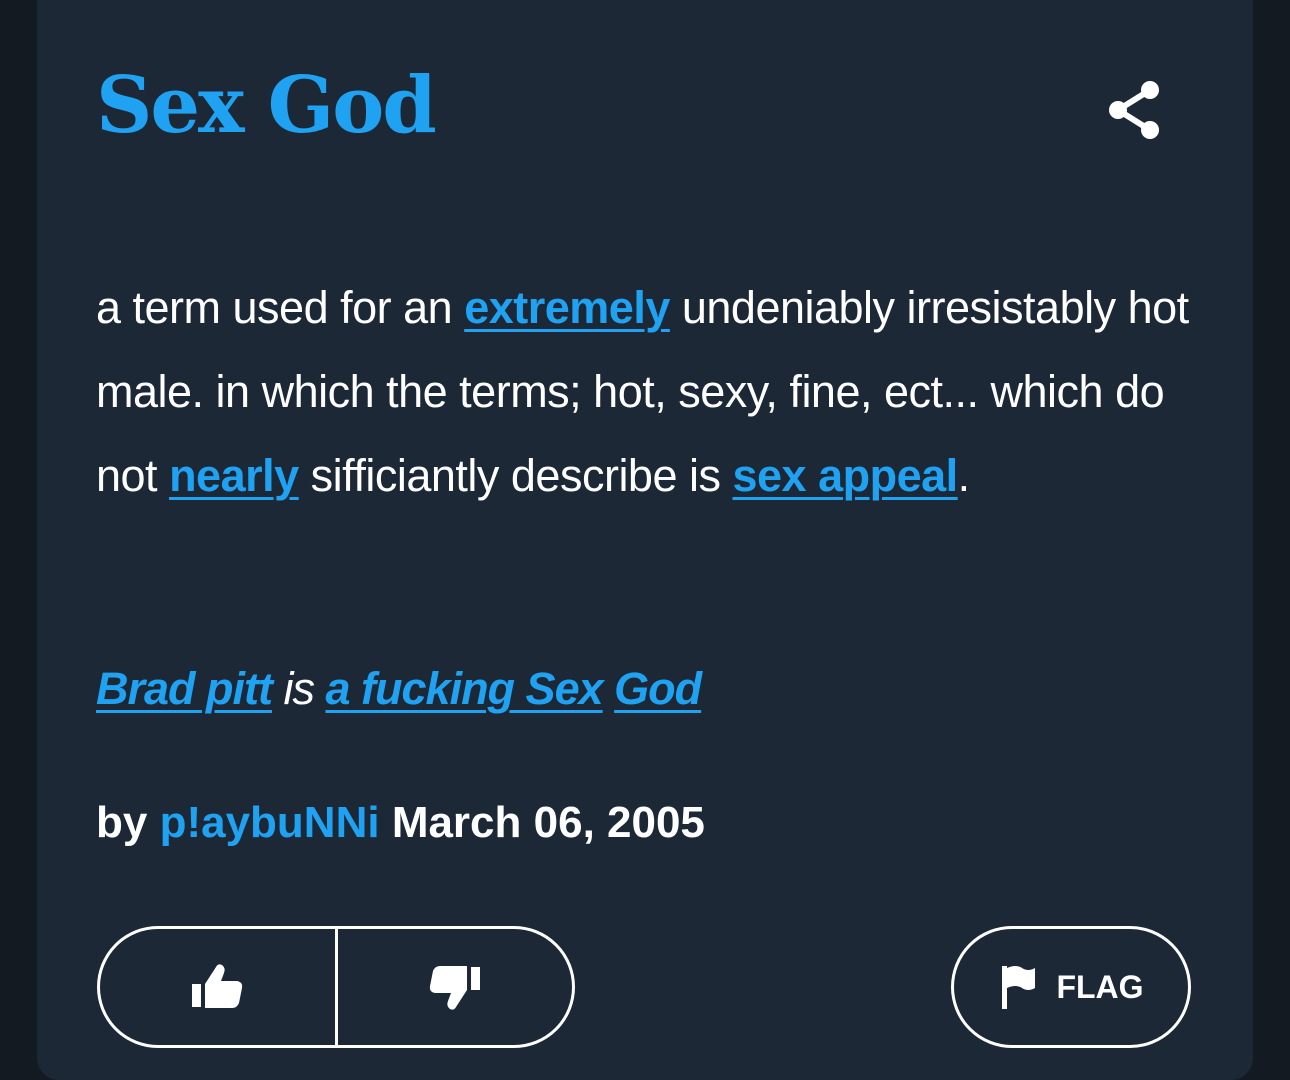  What do you see at coordinates (964, 475) in the screenshot?
I see `definition-text-segment: .` at bounding box center [964, 475].